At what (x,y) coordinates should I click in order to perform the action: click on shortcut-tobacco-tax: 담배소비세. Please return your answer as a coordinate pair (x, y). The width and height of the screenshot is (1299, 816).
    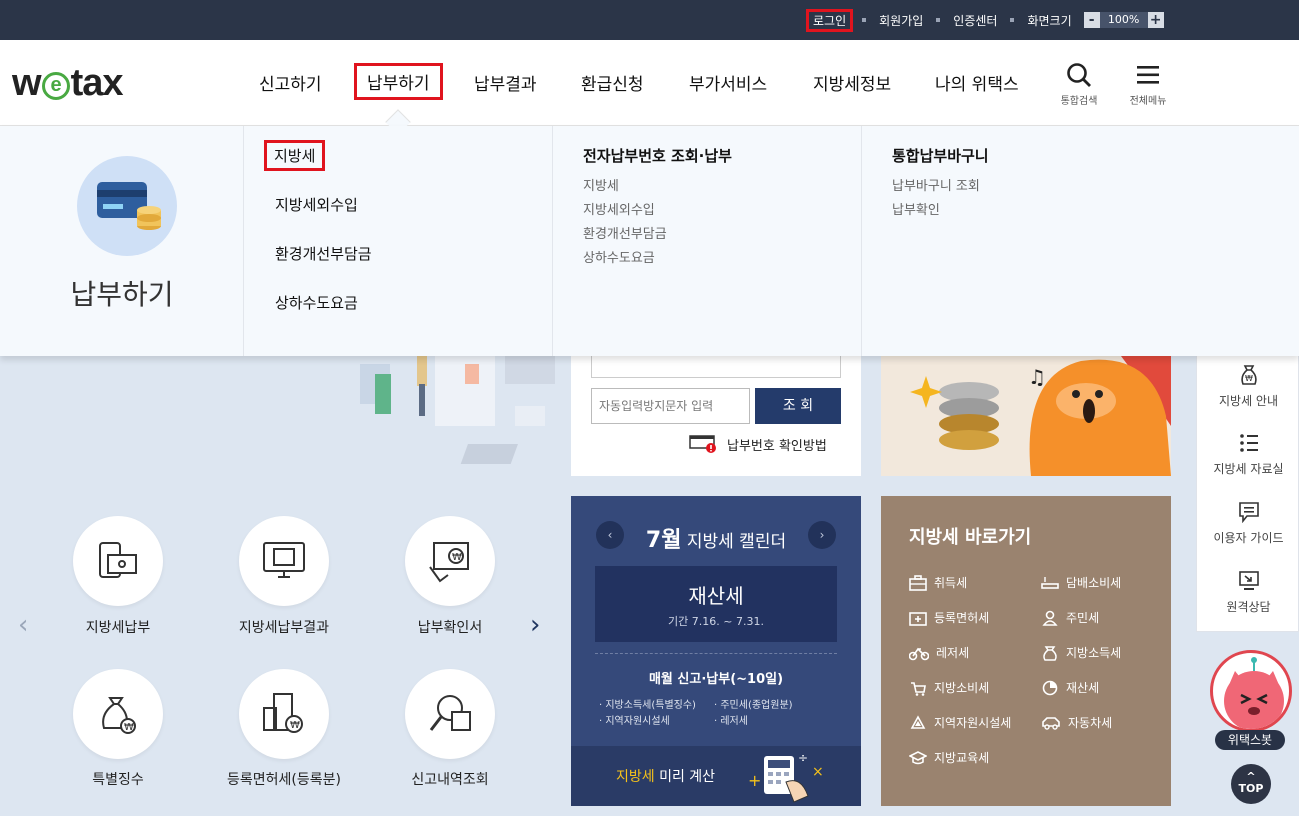
    Looking at the image, I should click on (1081, 582).